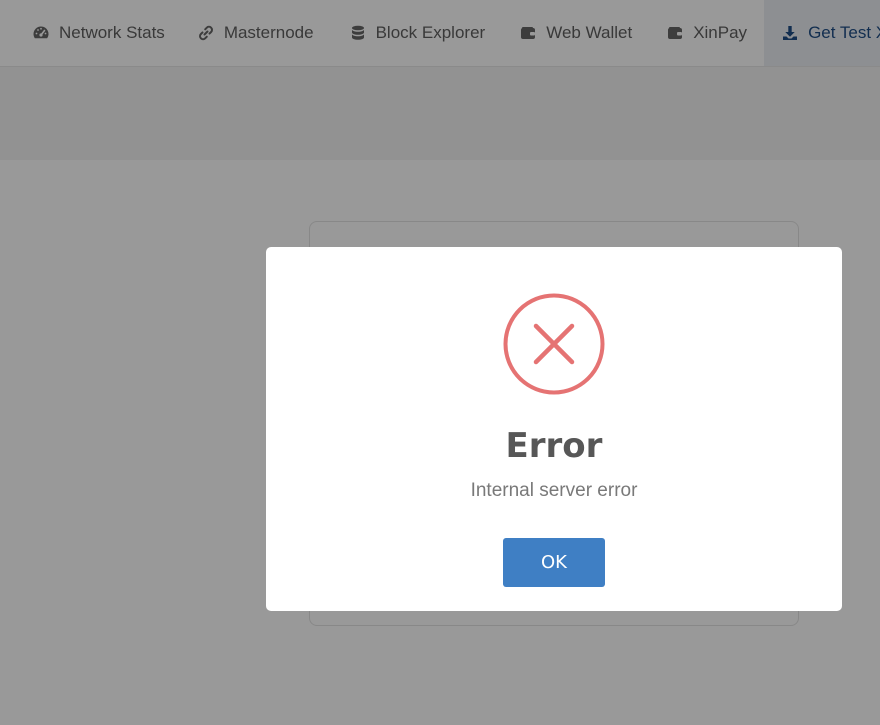 The width and height of the screenshot is (880, 725). I want to click on error-x-icon, so click(554, 344).